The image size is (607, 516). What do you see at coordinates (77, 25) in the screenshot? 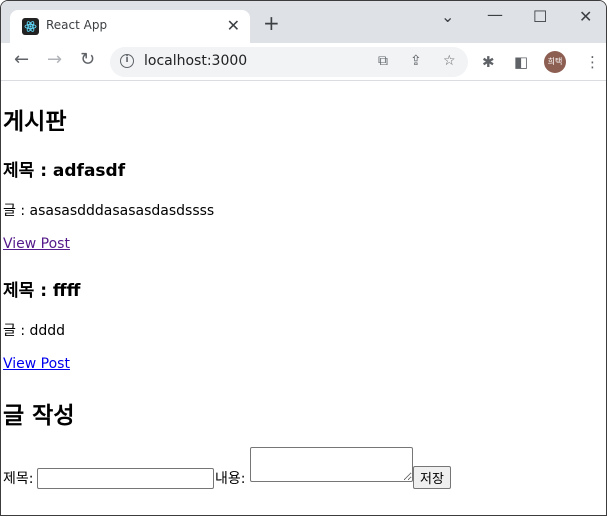
I see `tab-title: React App` at bounding box center [77, 25].